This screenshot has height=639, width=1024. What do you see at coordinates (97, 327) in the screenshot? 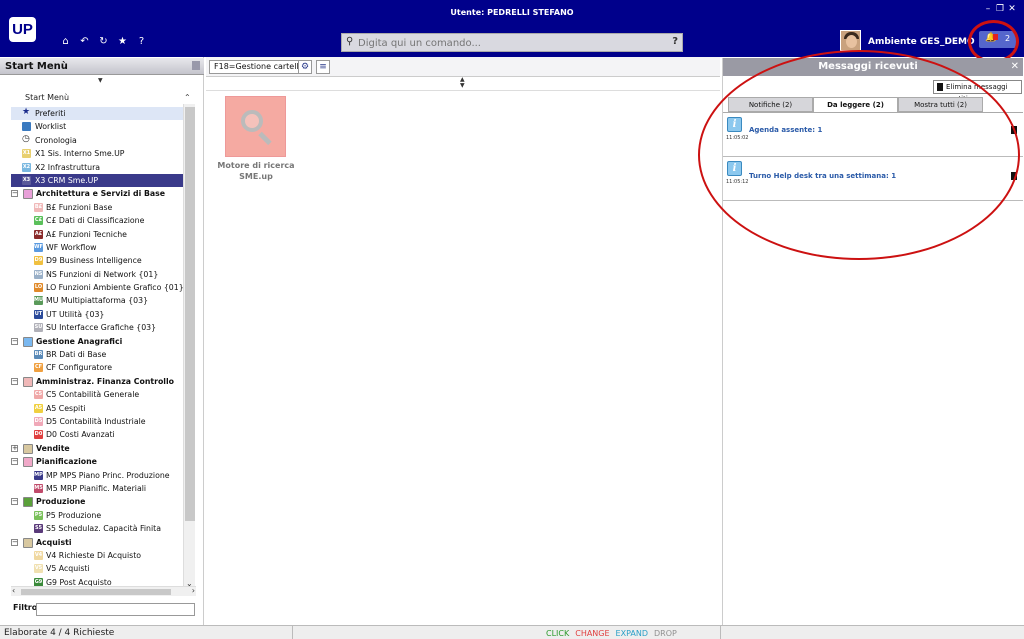
I see `tree-item: SU SU Interfacce Grafiche {03}` at bounding box center [97, 327].